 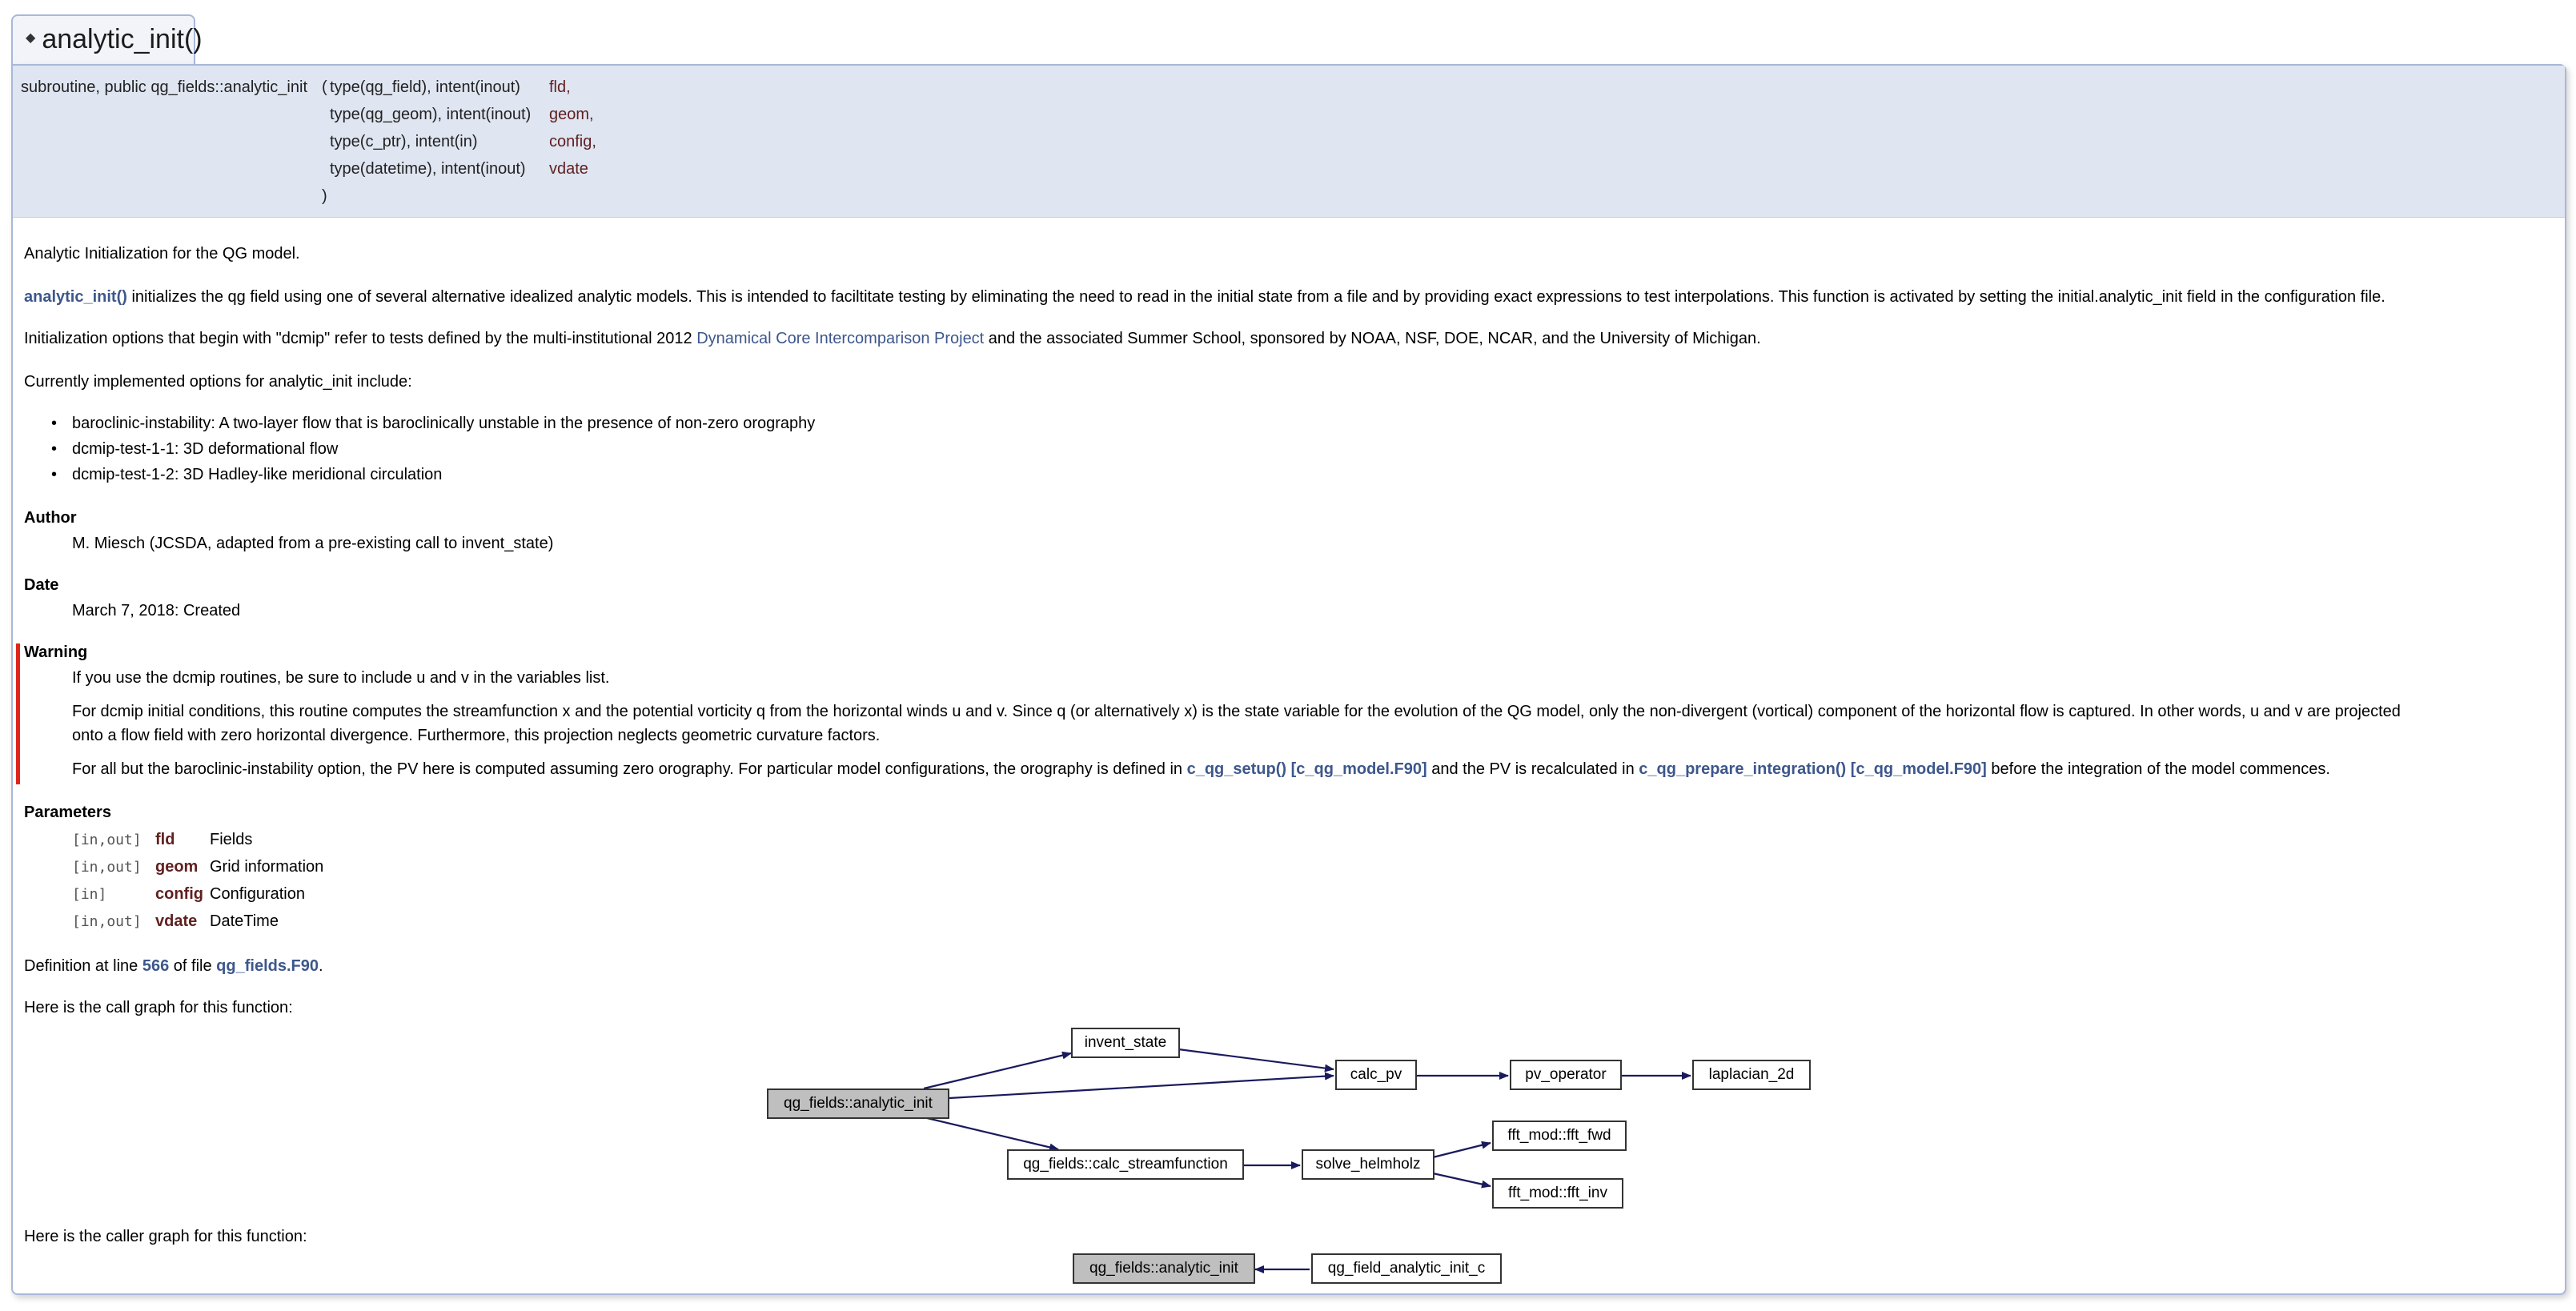 What do you see at coordinates (1559, 1136) in the screenshot?
I see `graph-node-fft-fwd: fft_mod::fft_fwd` at bounding box center [1559, 1136].